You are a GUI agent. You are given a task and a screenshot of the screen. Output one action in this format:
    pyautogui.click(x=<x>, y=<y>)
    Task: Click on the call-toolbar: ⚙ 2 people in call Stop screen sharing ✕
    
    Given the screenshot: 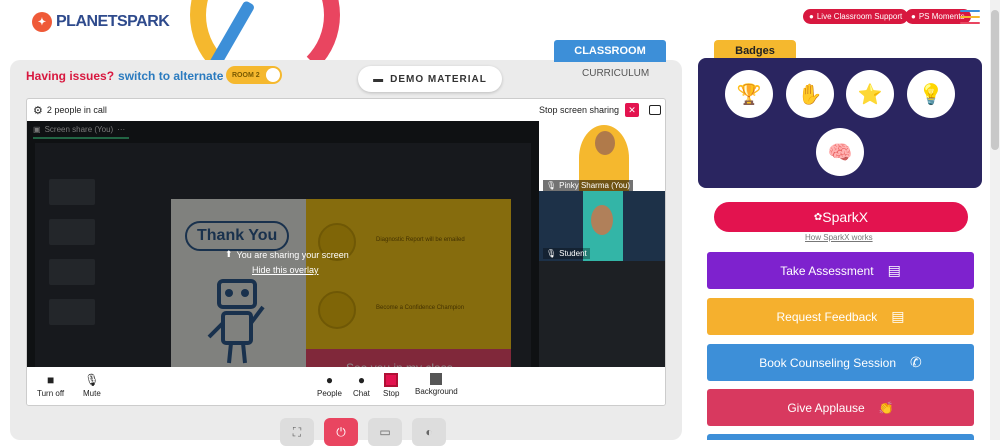 What is the action you would take?
    pyautogui.click(x=346, y=110)
    